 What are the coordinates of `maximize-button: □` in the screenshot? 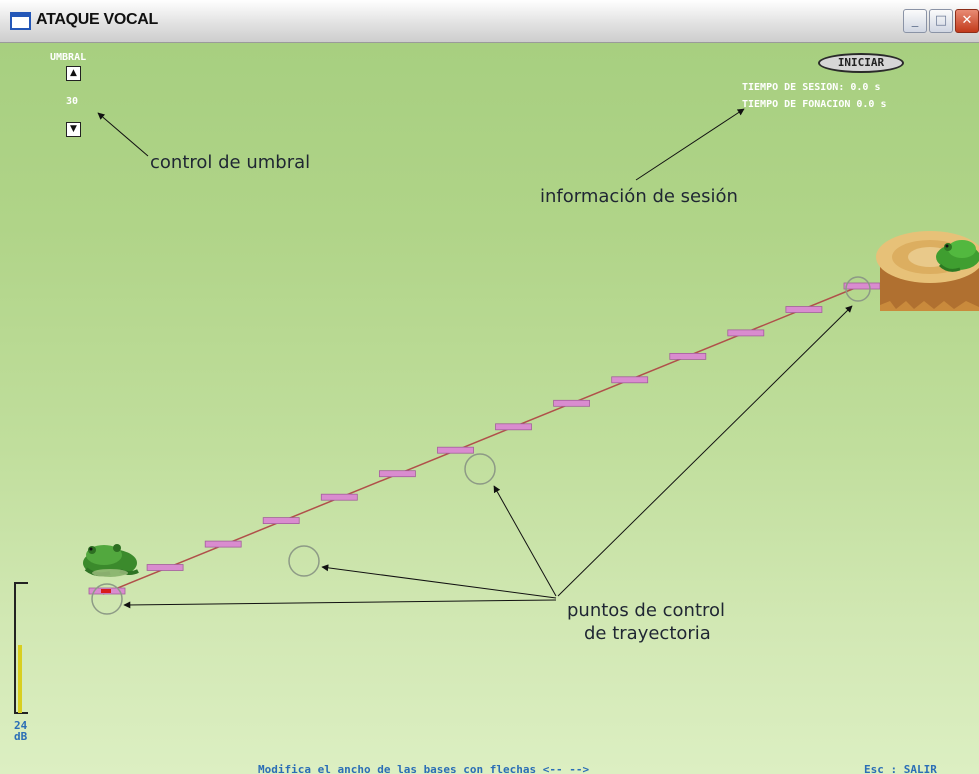 It's located at (941, 21).